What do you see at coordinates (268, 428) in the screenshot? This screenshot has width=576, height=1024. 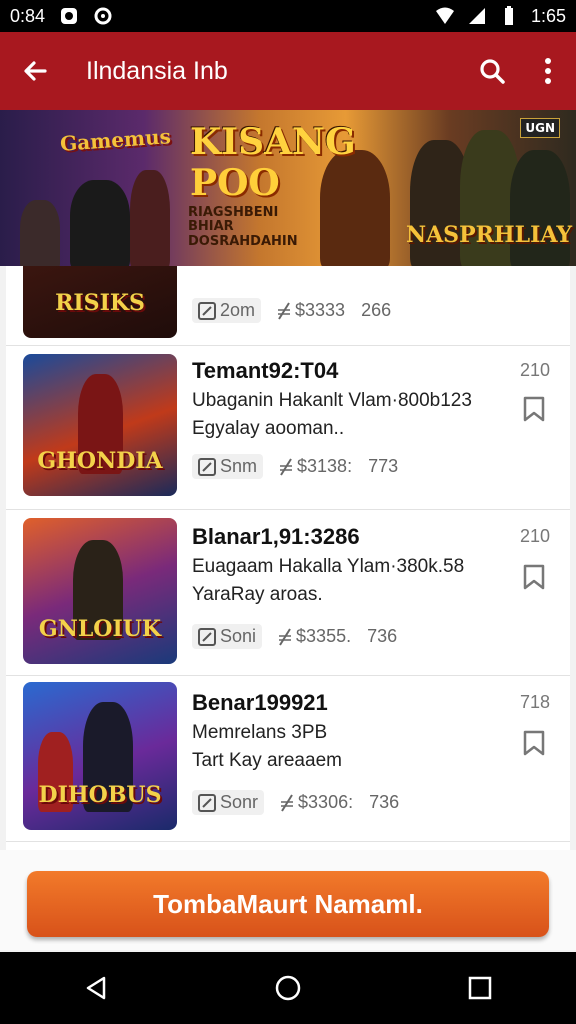 I see `item-subtitle: Egyalay aooman..` at bounding box center [268, 428].